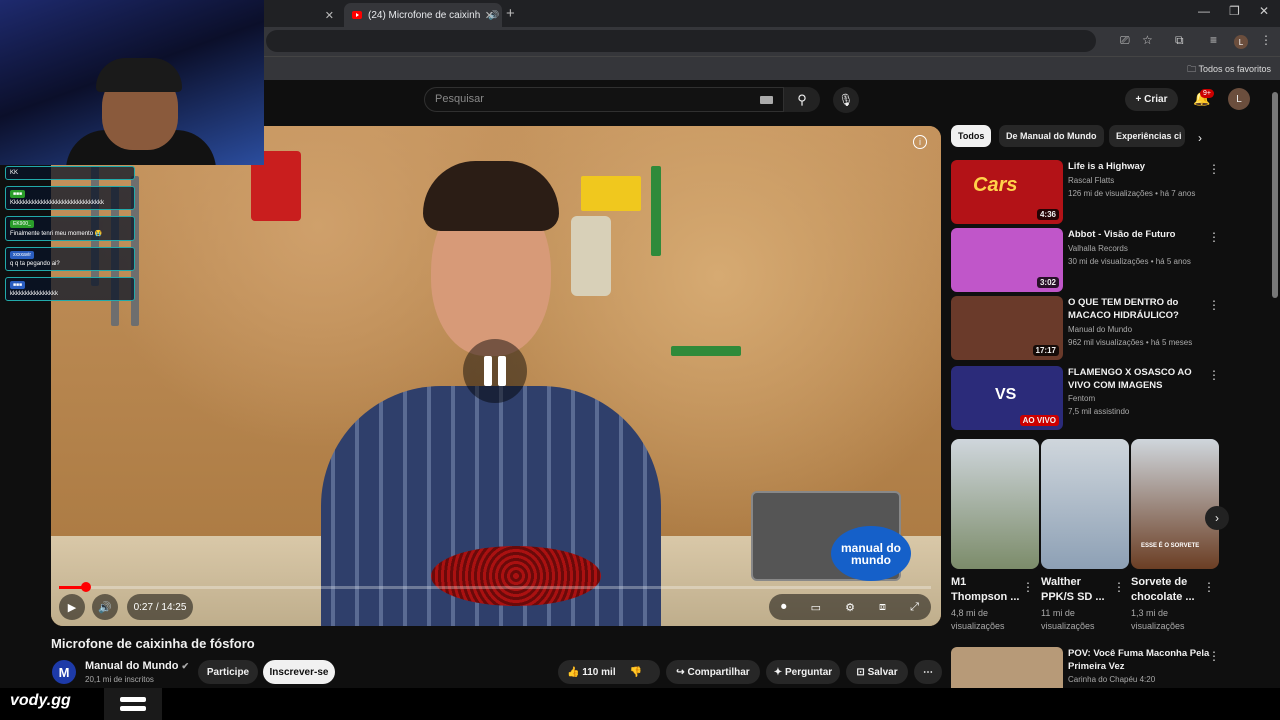 The height and width of the screenshot is (720, 1280). What do you see at coordinates (718, 672) in the screenshot?
I see `share-label: Compartilhar` at bounding box center [718, 672].